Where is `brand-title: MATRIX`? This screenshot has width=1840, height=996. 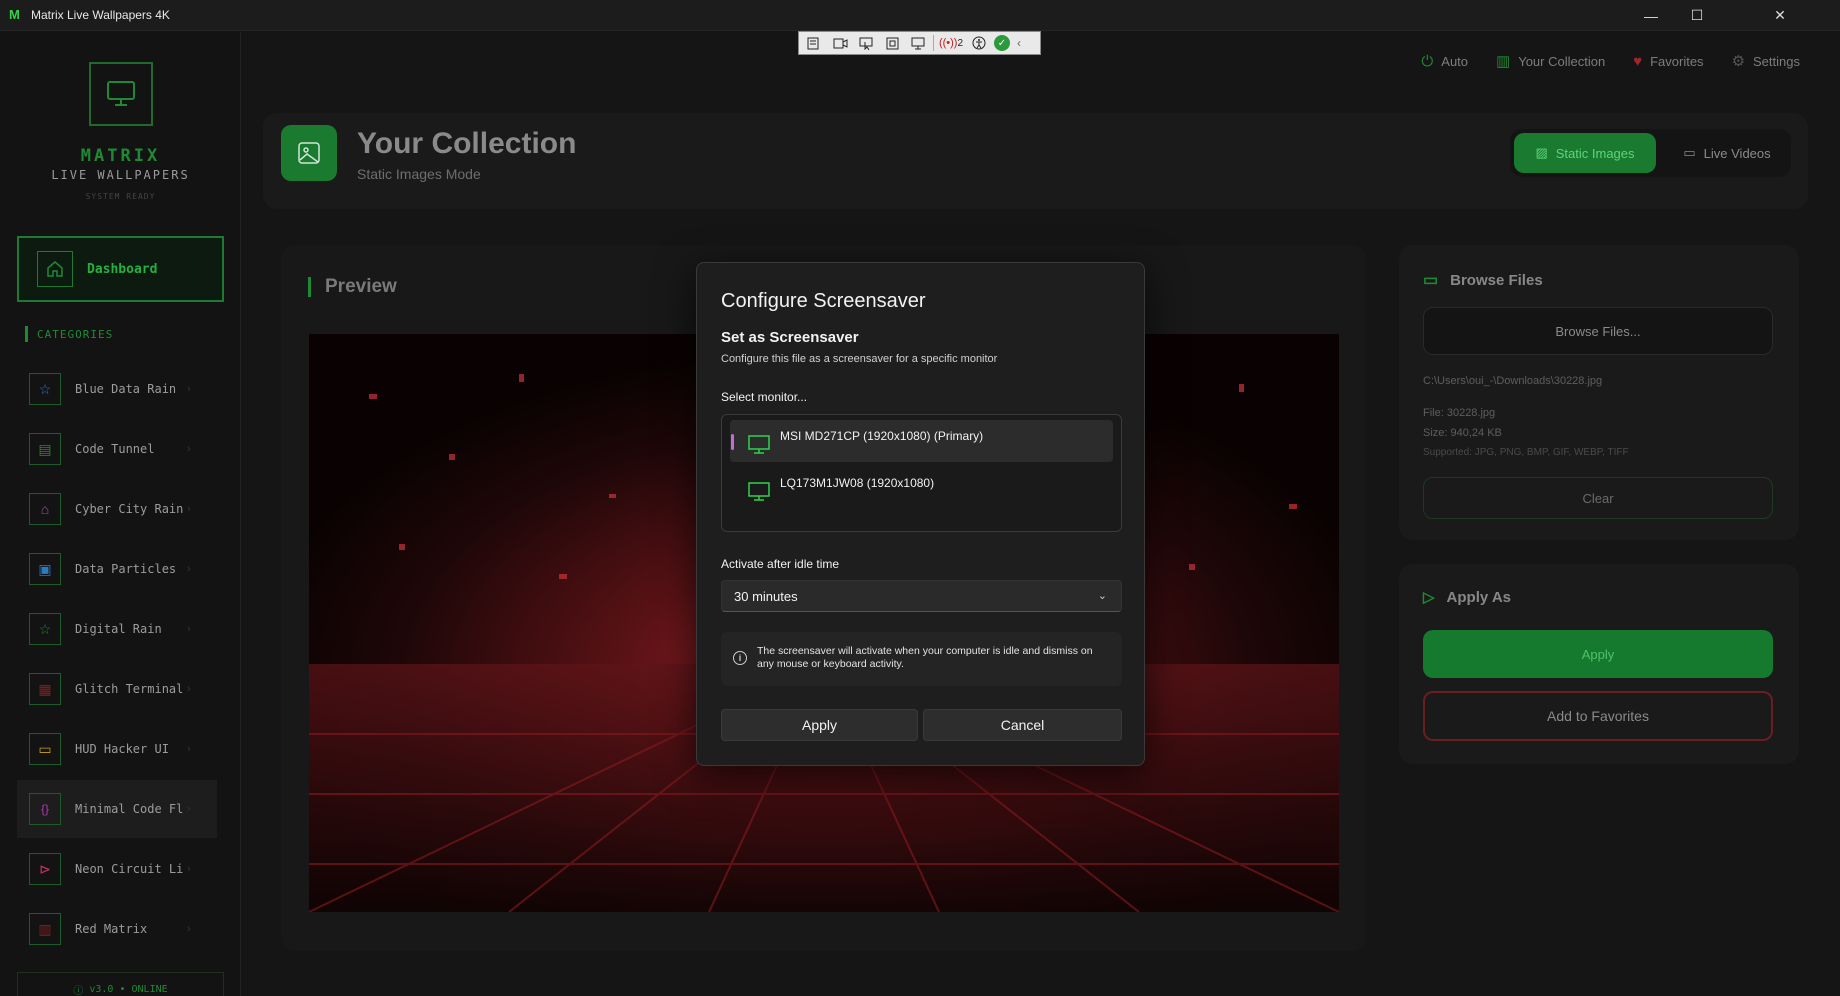
brand-title: MATRIX is located at coordinates (120, 156).